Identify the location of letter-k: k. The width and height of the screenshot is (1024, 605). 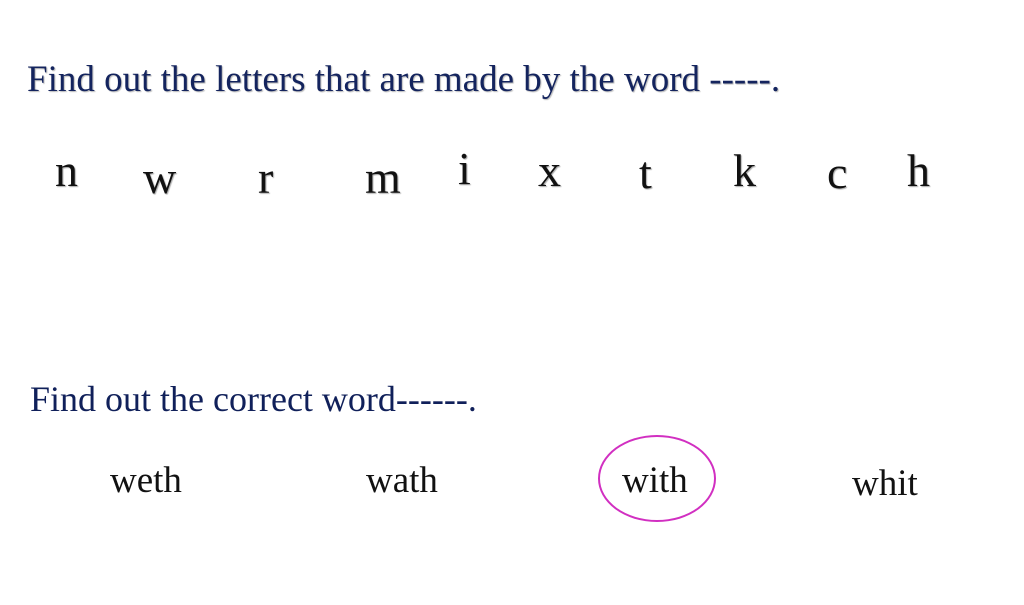
(744, 171).